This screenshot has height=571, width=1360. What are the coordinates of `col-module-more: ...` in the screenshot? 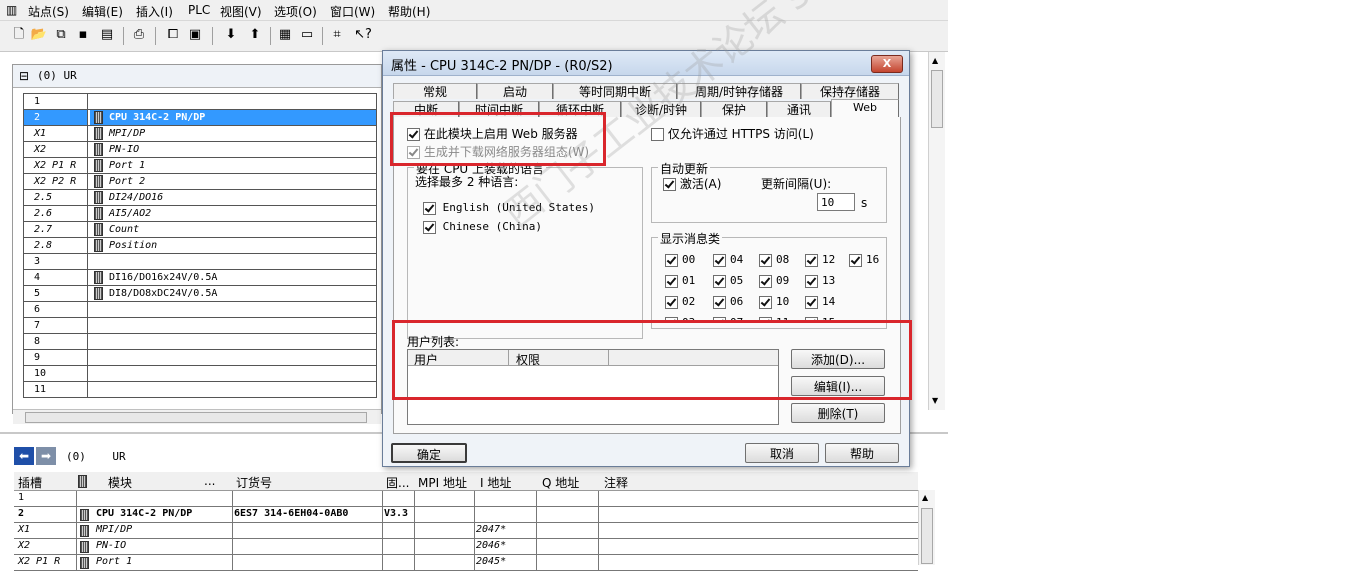 It's located at (209, 481).